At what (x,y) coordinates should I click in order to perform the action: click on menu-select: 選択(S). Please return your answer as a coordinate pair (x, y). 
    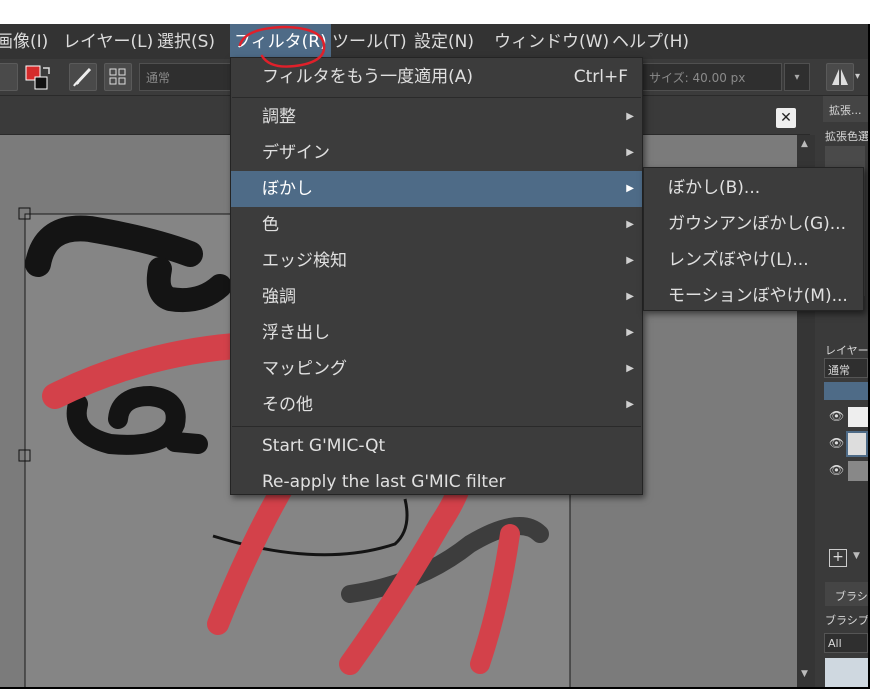
    Looking at the image, I should click on (186, 41).